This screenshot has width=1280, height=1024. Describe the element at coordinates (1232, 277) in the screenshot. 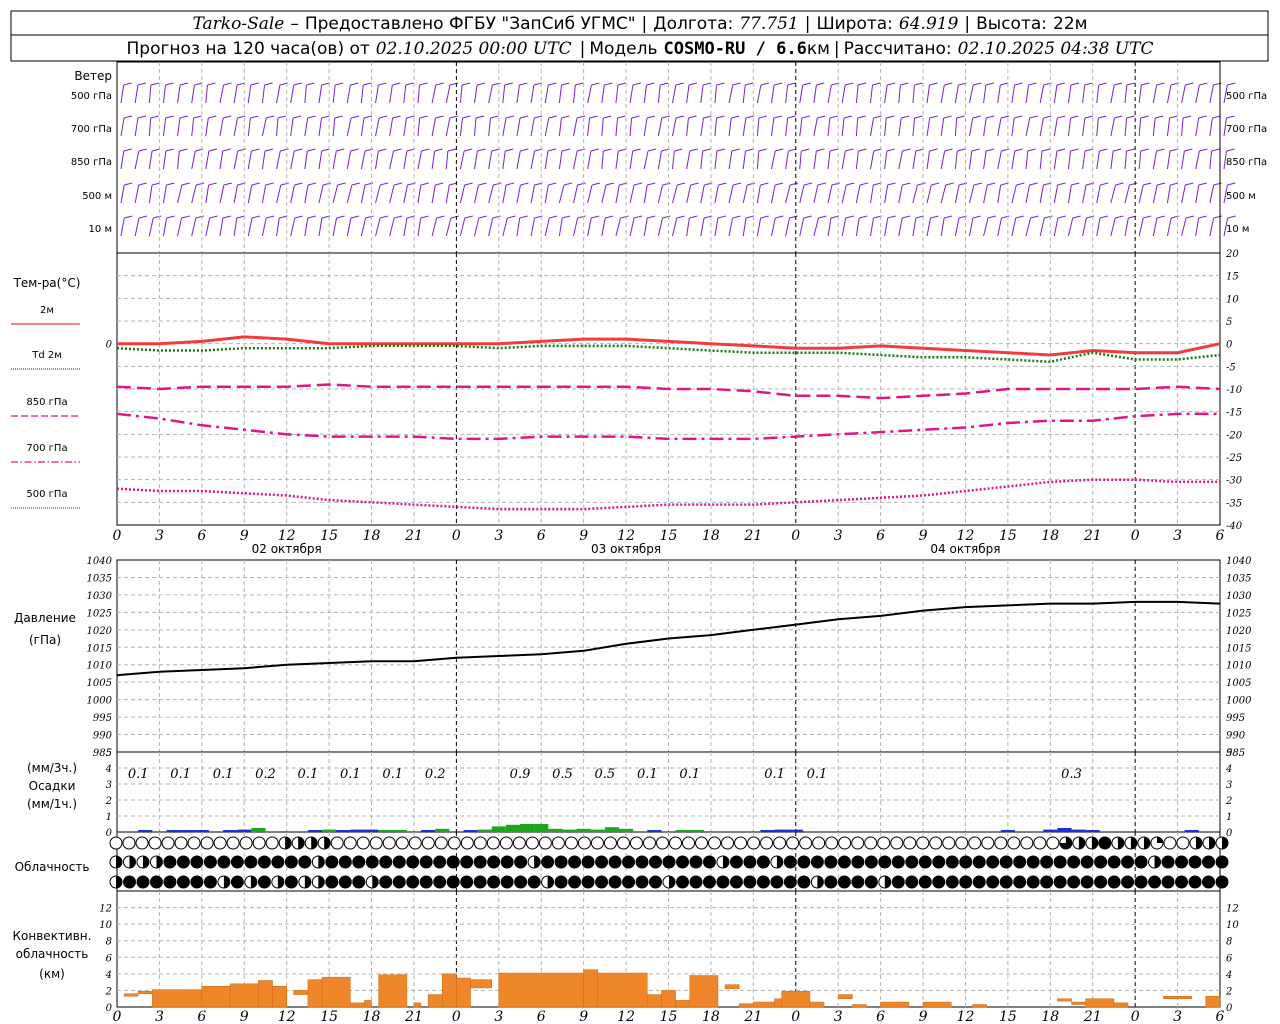

I see `temp-y-tick-right: 15` at that location.